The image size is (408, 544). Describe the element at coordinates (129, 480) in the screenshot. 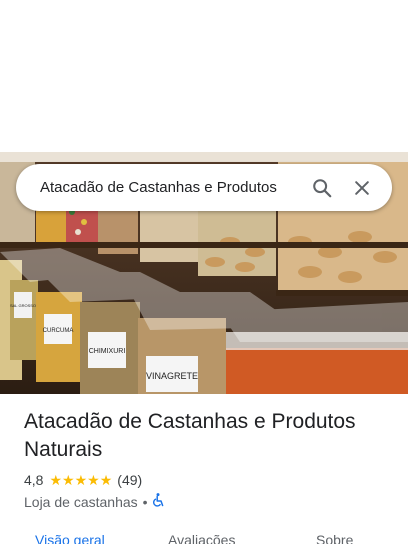

I see `reviews-count: (49)` at that location.